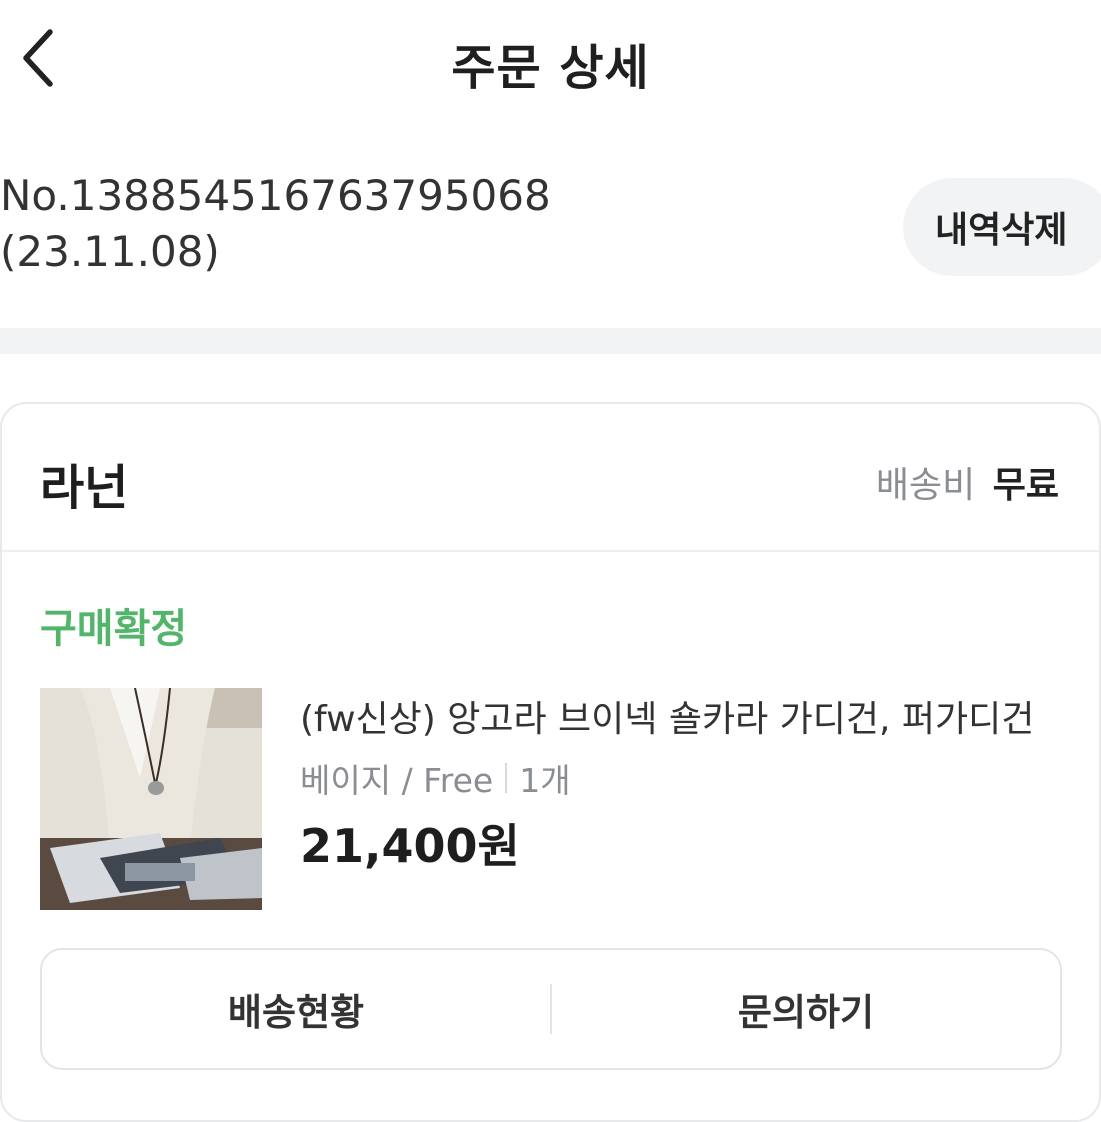 The image size is (1101, 1122). Describe the element at coordinates (114, 629) in the screenshot. I see `order-status: 구매확정` at that location.